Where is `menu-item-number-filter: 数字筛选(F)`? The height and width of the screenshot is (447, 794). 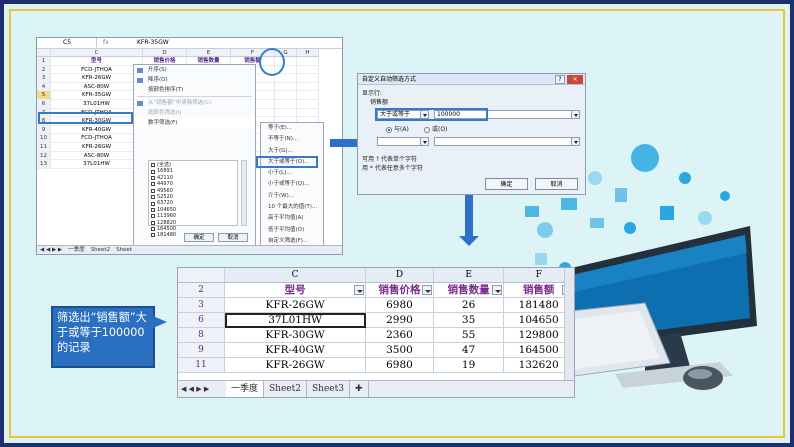 menu-item-number-filter: 数字筛选(F) is located at coordinates (194, 123).